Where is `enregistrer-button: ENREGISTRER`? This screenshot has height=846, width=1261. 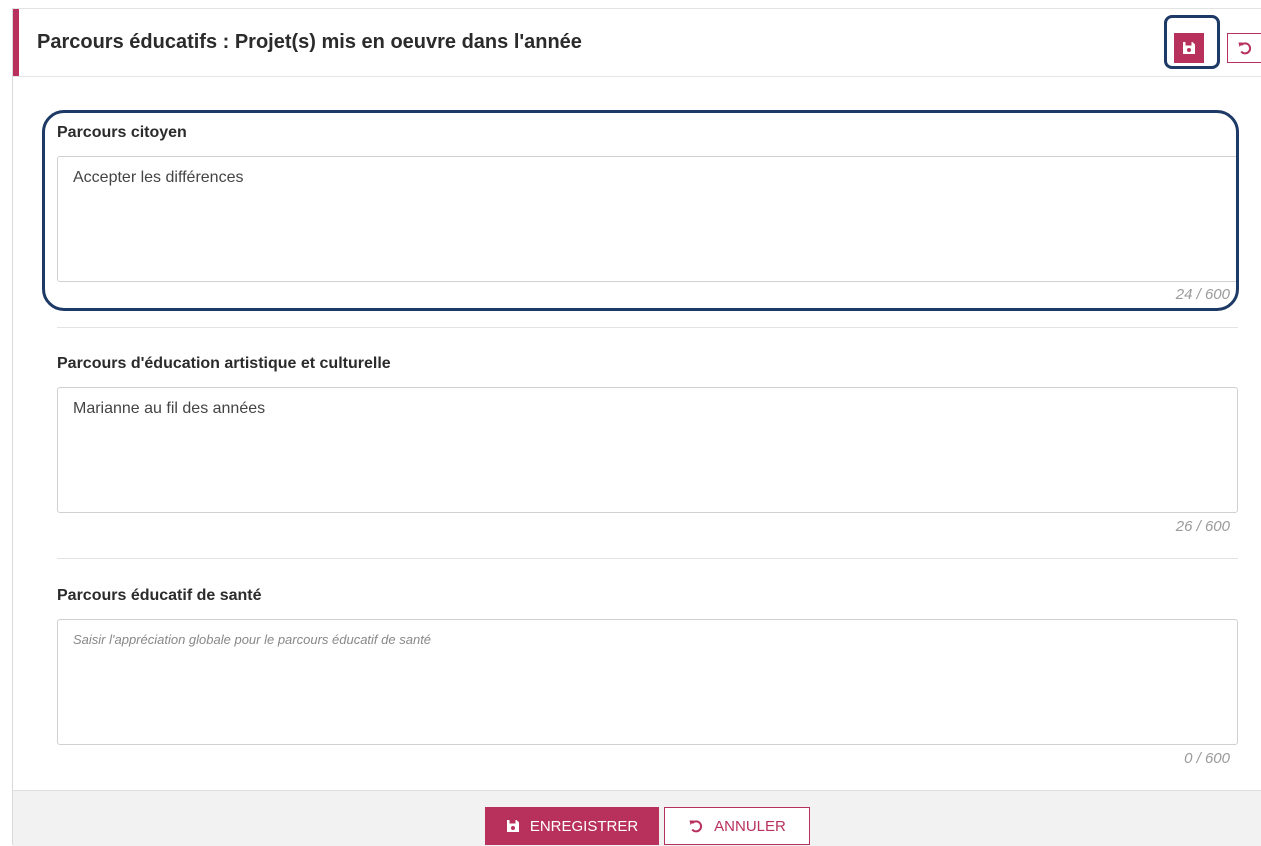 enregistrer-button: ENREGISTRER is located at coordinates (572, 826).